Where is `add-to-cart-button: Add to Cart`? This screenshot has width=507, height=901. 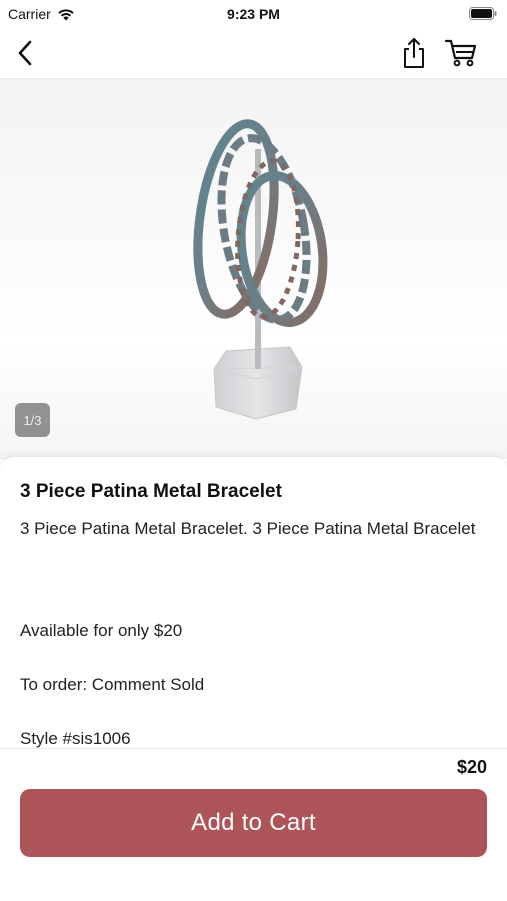 add-to-cart-button: Add to Cart is located at coordinates (253, 823).